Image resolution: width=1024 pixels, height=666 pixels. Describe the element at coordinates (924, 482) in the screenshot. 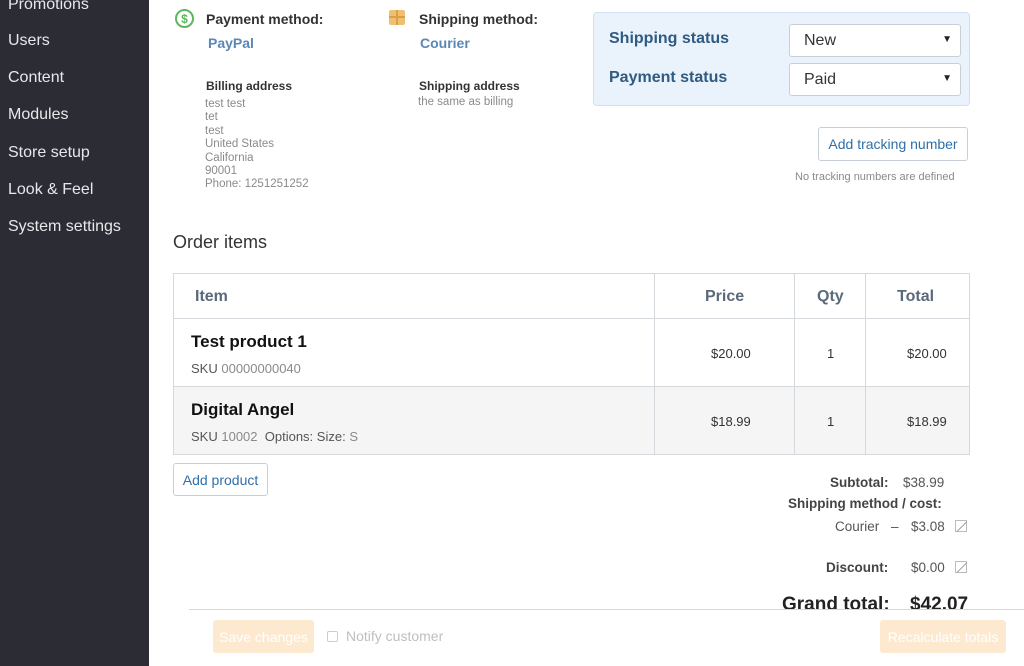

I see `subtotal-value: $38.99` at that location.